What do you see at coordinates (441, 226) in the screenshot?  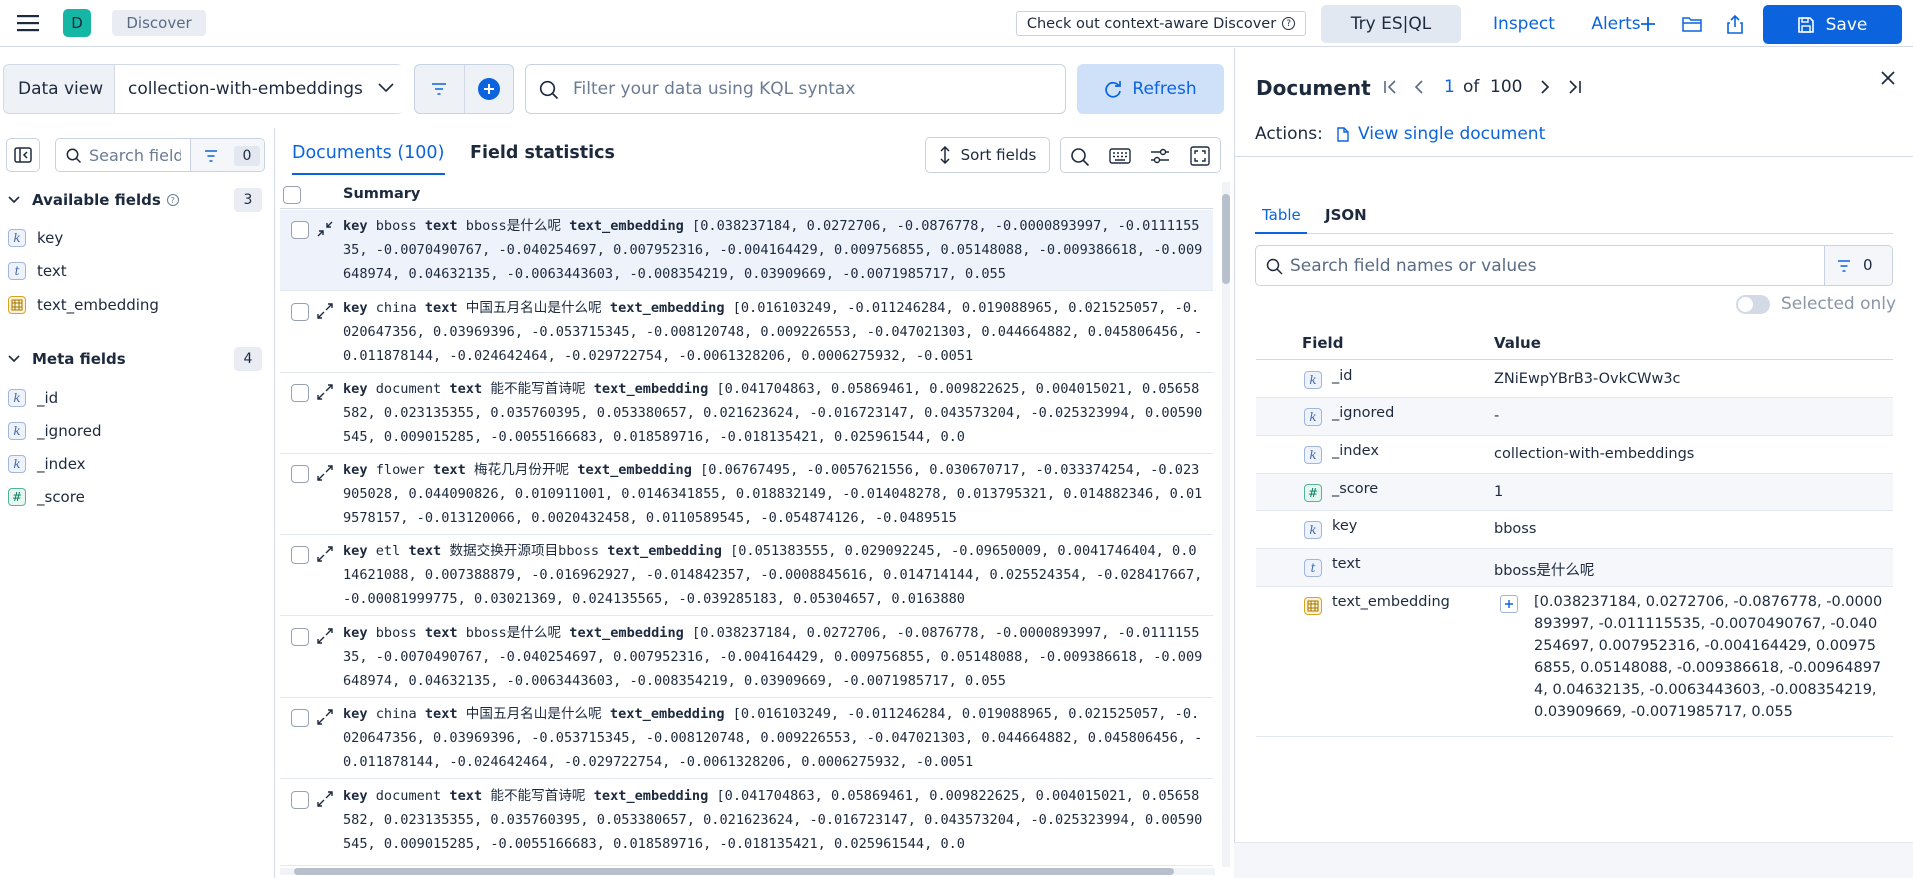 I see `text-label: text` at bounding box center [441, 226].